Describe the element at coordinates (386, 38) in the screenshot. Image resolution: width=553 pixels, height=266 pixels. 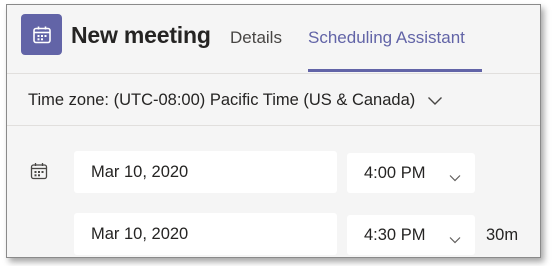
I see `tab-scheduling-assistant: Scheduling Assistant` at that location.